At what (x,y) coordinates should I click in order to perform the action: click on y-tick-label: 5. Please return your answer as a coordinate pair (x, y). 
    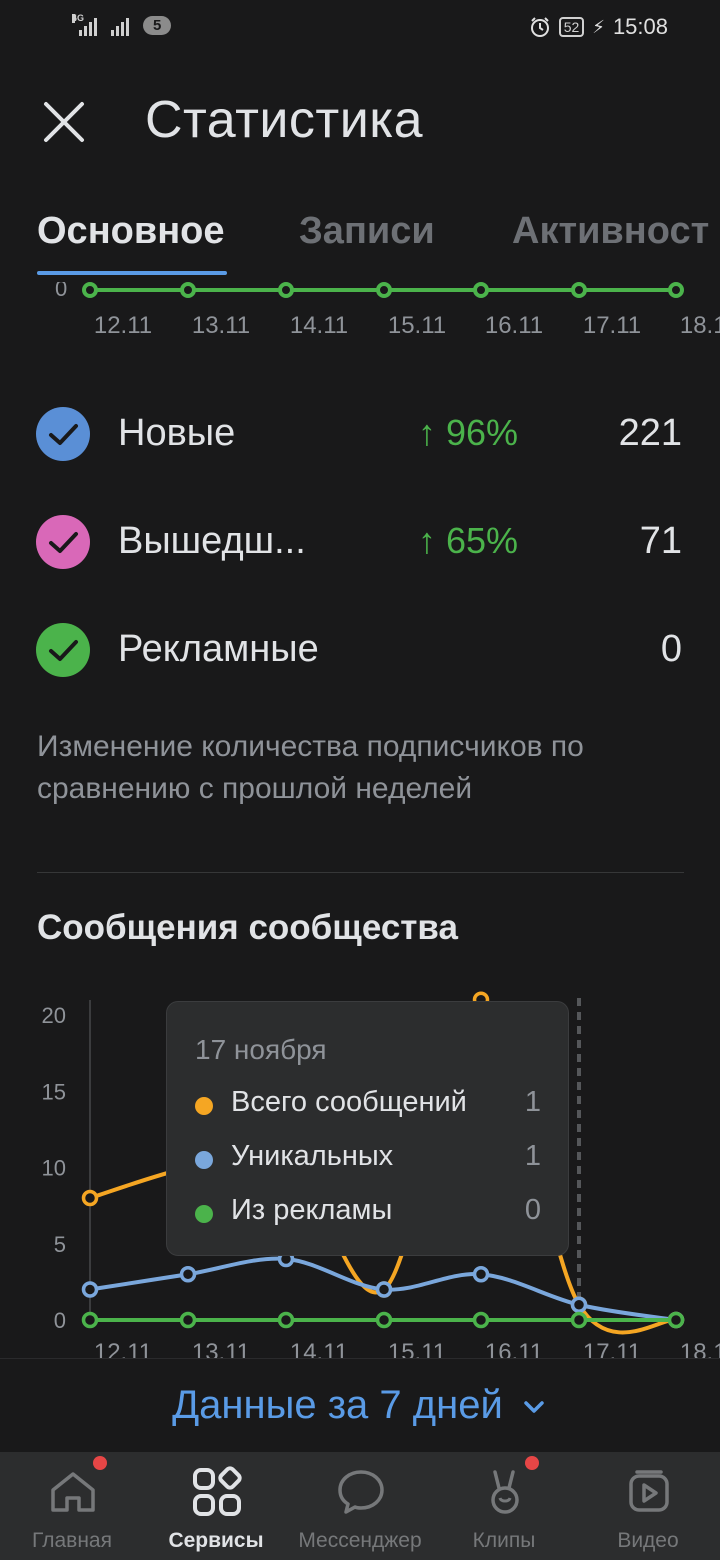
    Looking at the image, I should click on (60, 1244).